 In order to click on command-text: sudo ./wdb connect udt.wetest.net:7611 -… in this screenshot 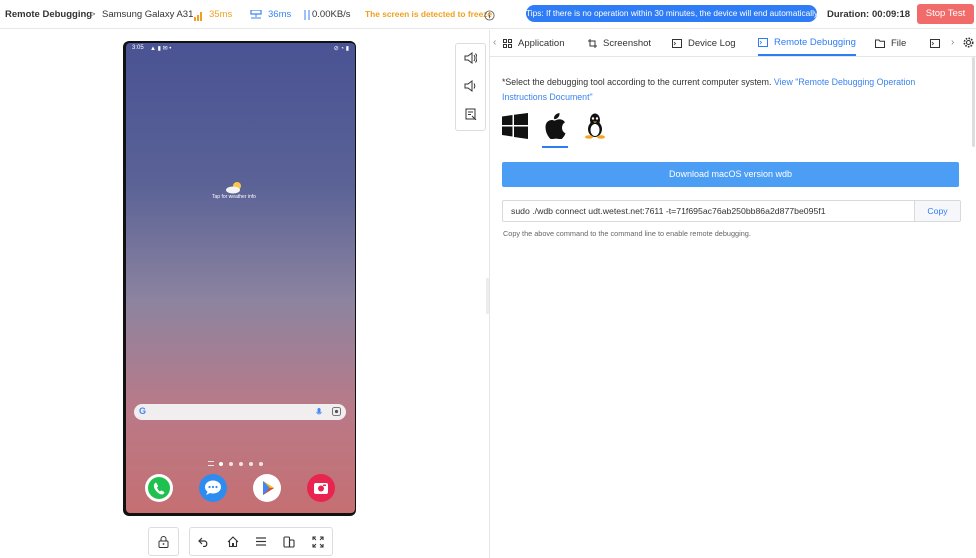, I will do `click(668, 211)`.